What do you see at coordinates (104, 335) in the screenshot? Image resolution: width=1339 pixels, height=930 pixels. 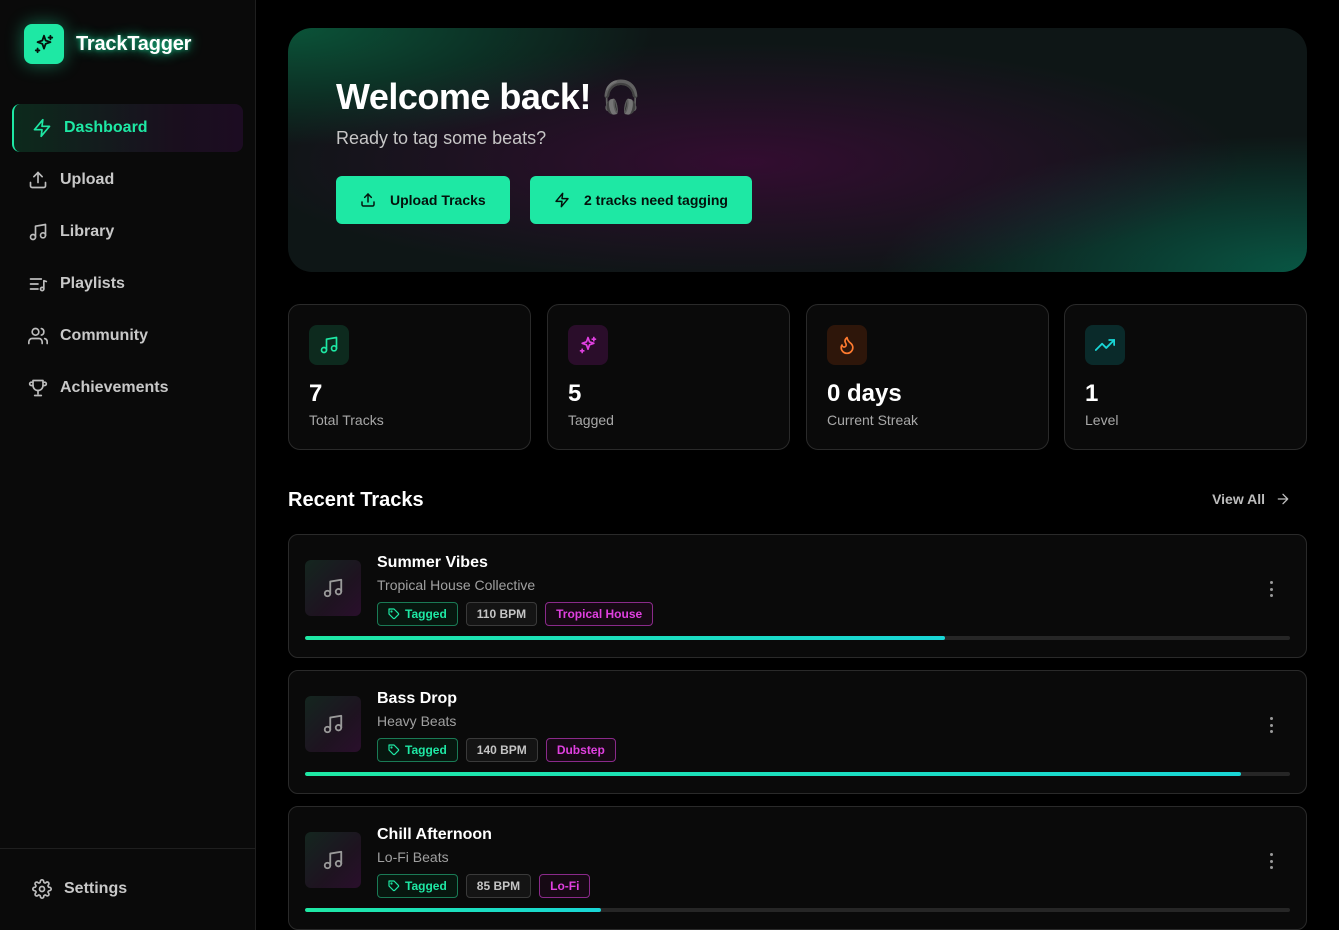 I see `sidebar-item-label: Community` at bounding box center [104, 335].